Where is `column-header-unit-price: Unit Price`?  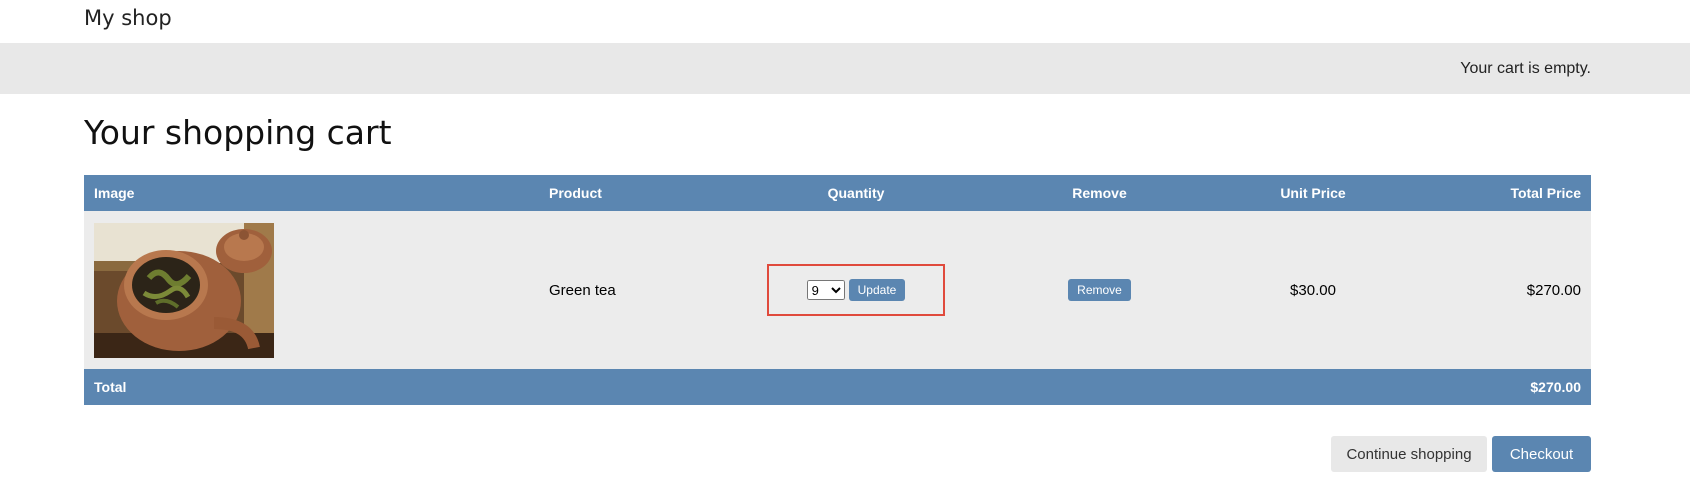 column-header-unit-price: Unit Price is located at coordinates (1313, 193).